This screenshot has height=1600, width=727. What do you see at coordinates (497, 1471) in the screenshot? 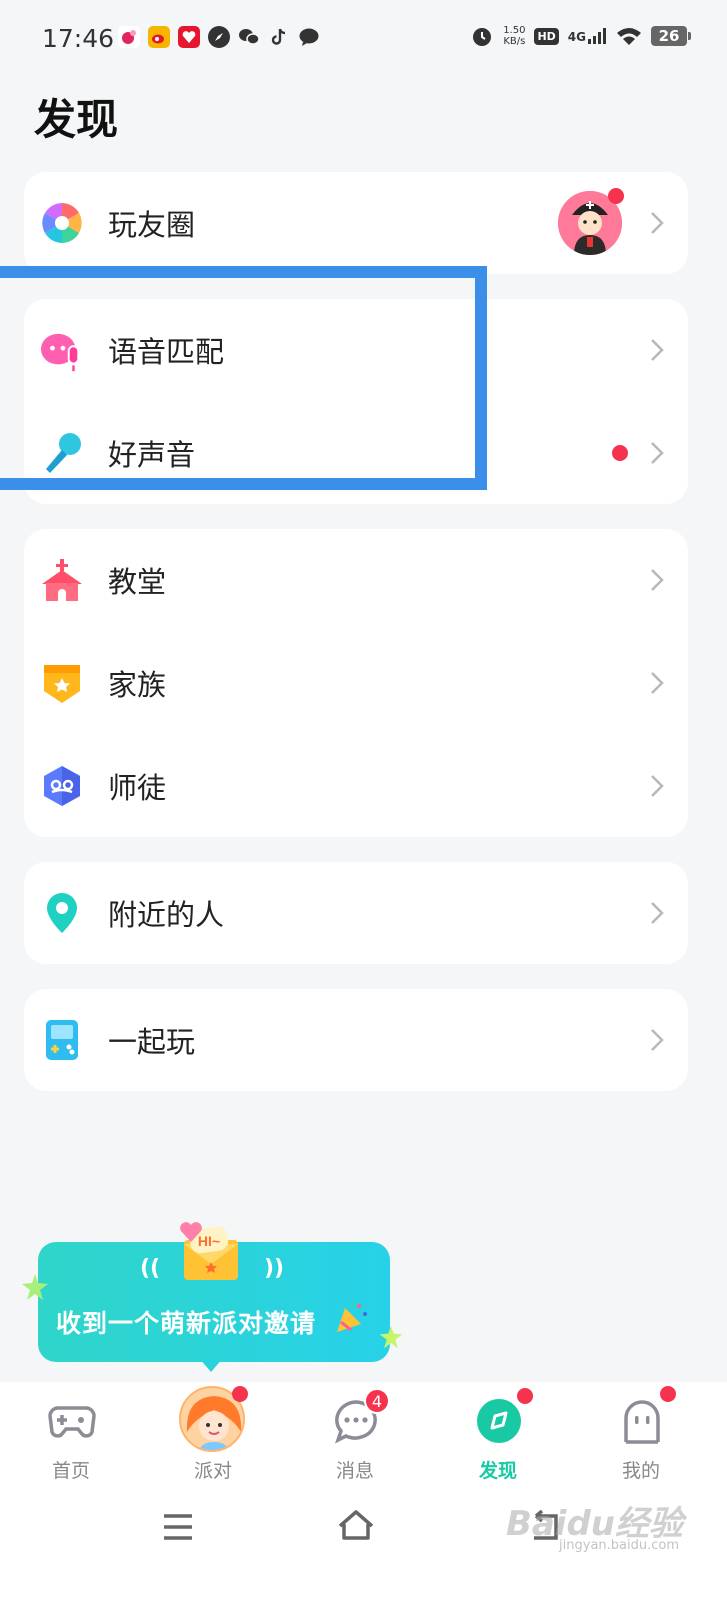
I see `tab-label: 发现` at bounding box center [497, 1471].